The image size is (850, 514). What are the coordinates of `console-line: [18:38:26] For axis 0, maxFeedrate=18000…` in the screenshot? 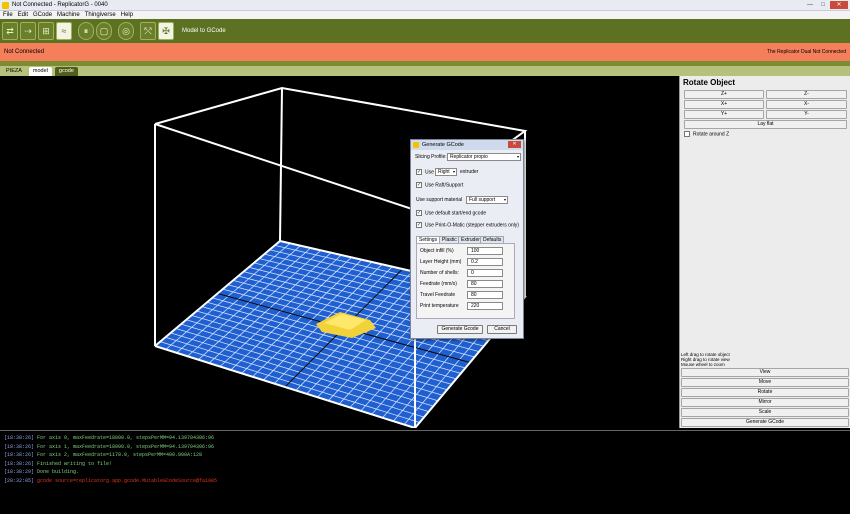 It's located at (425, 438).